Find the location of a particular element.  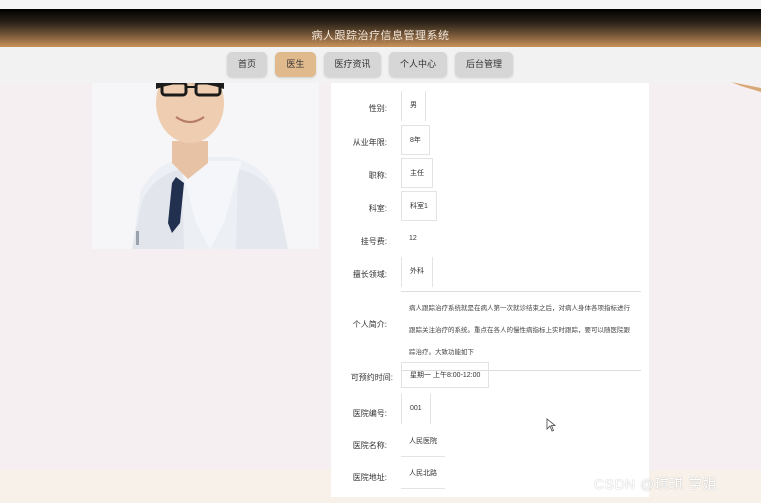

field-value: 12 is located at coordinates (413, 238).